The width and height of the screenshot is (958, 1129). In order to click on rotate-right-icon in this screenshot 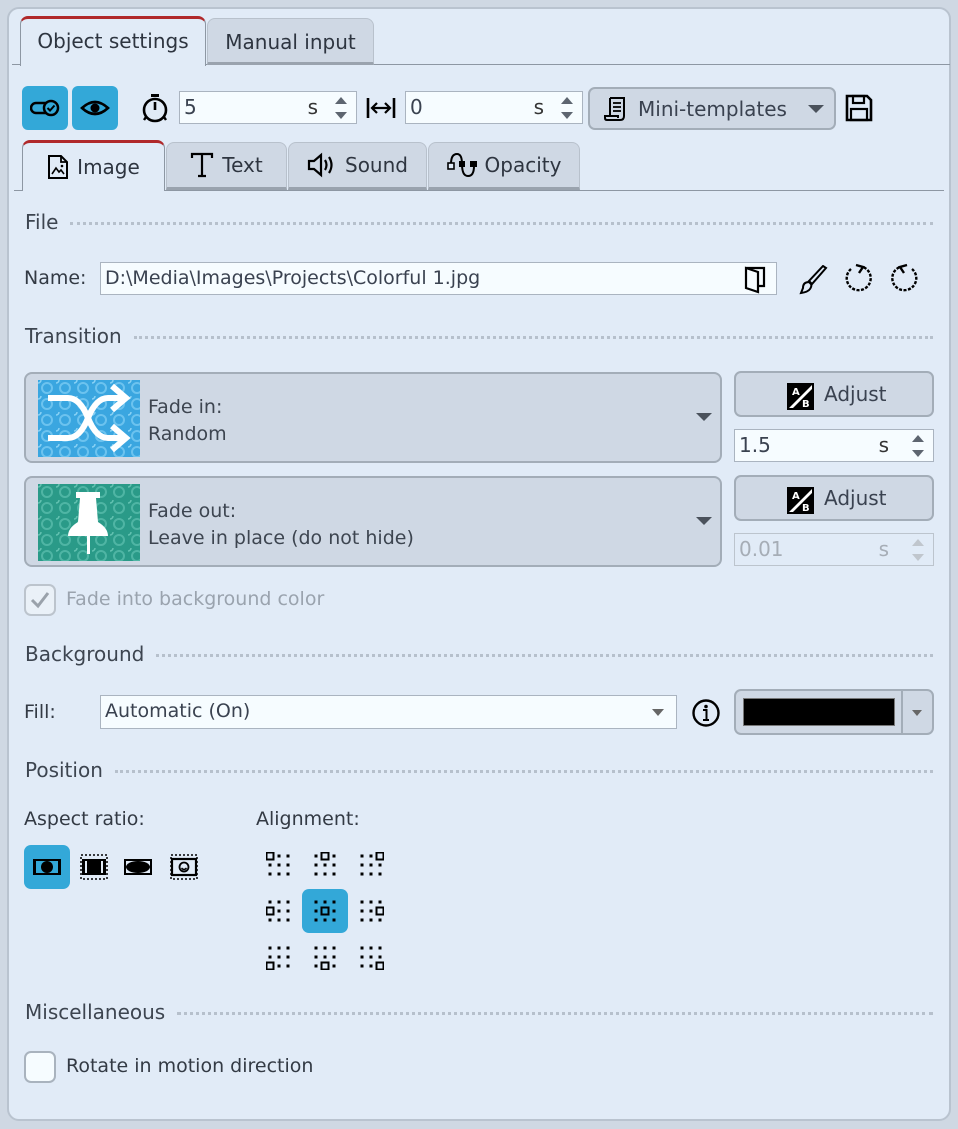, I will do `click(904, 279)`.